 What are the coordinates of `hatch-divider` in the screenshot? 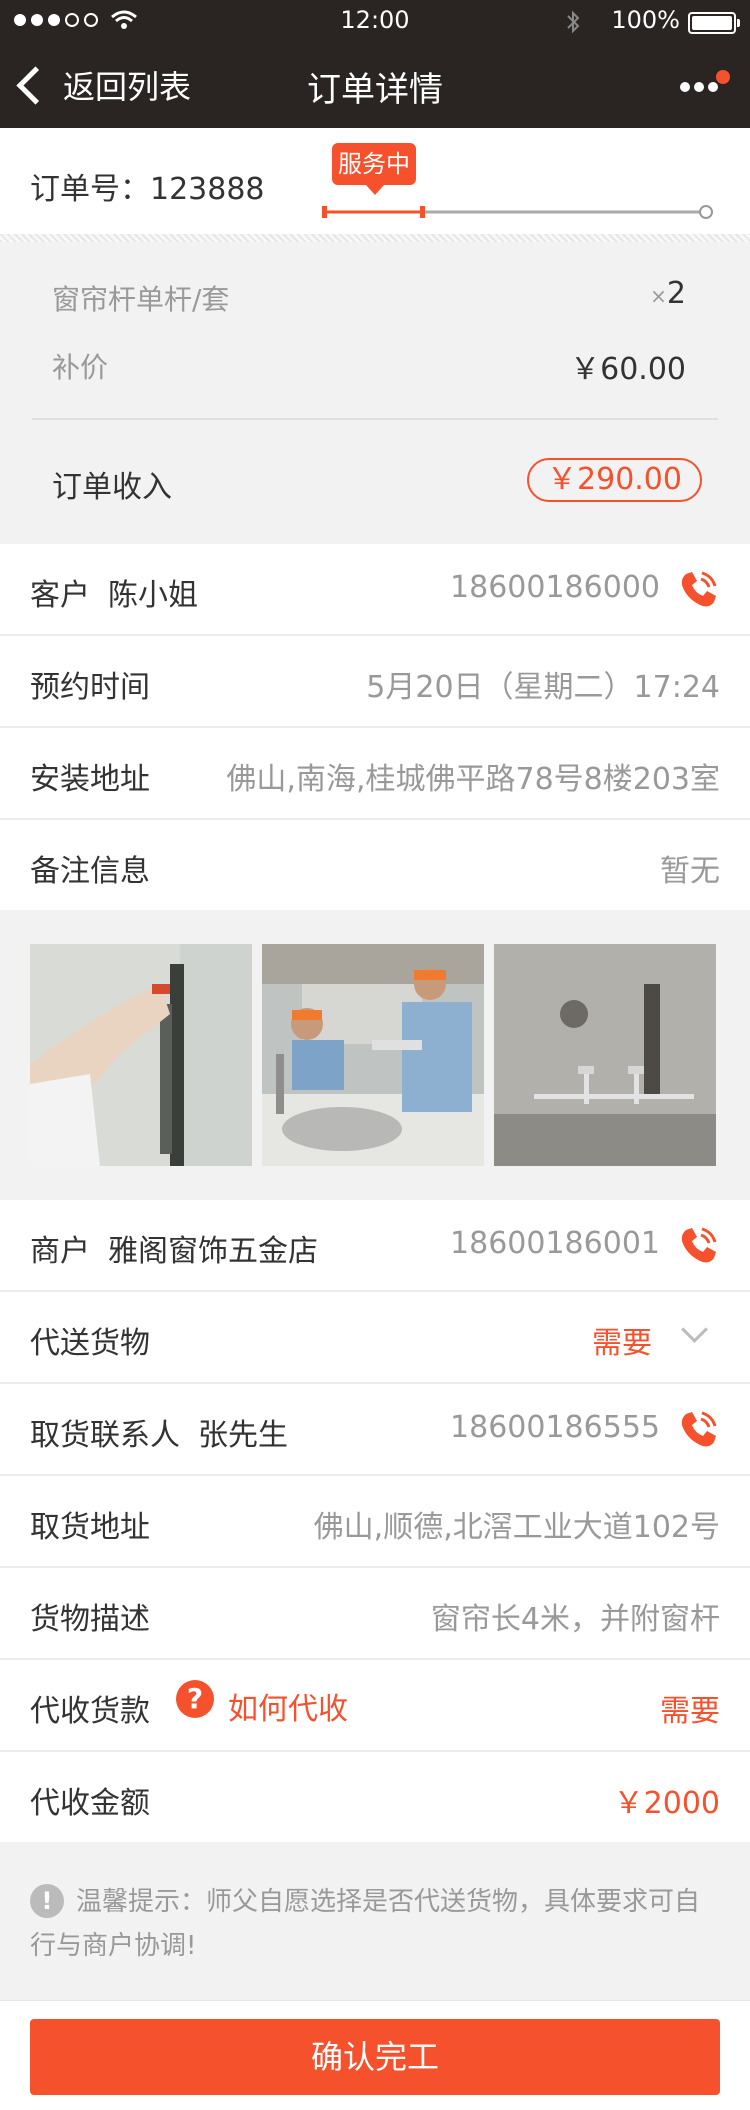 It's located at (375, 238).